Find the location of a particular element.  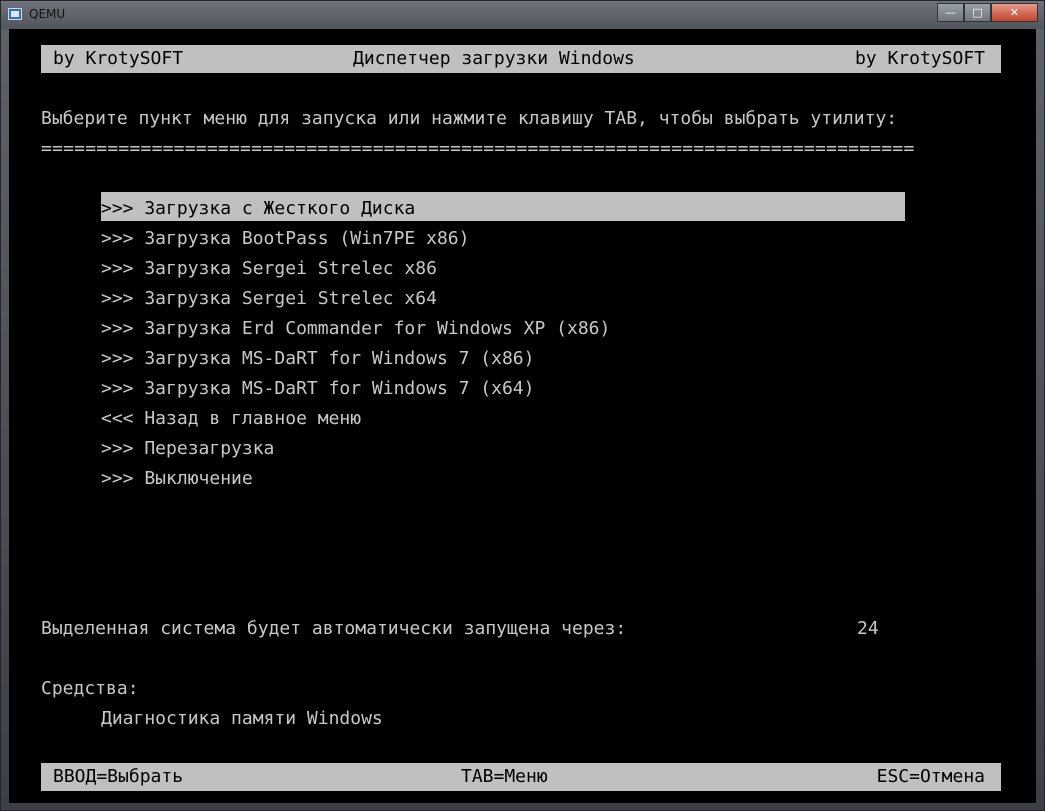

minimize-icon: — is located at coordinates (950, 12).